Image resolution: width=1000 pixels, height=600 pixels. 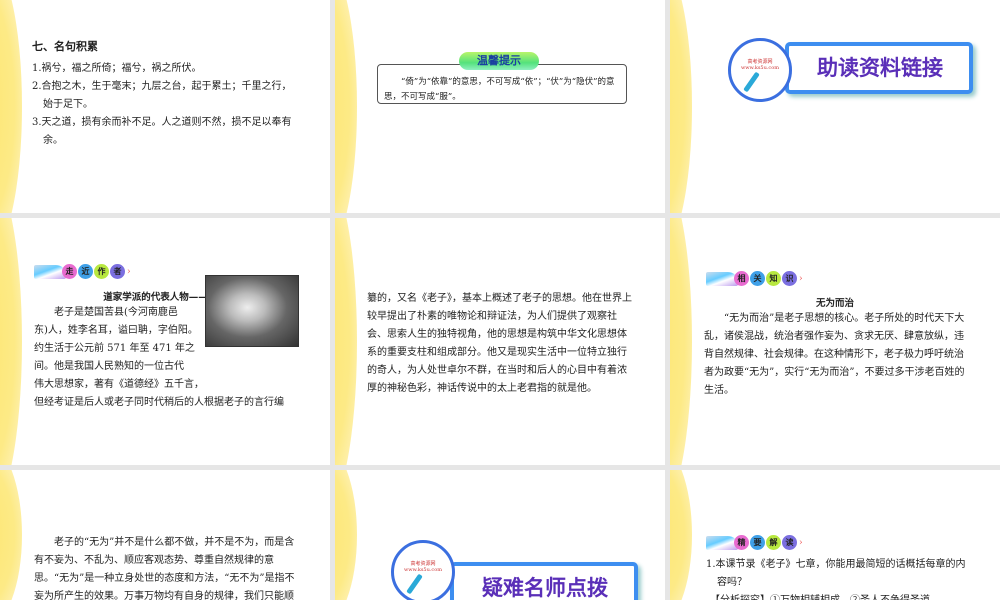 I want to click on label-char: 要, so click(x=757, y=542).